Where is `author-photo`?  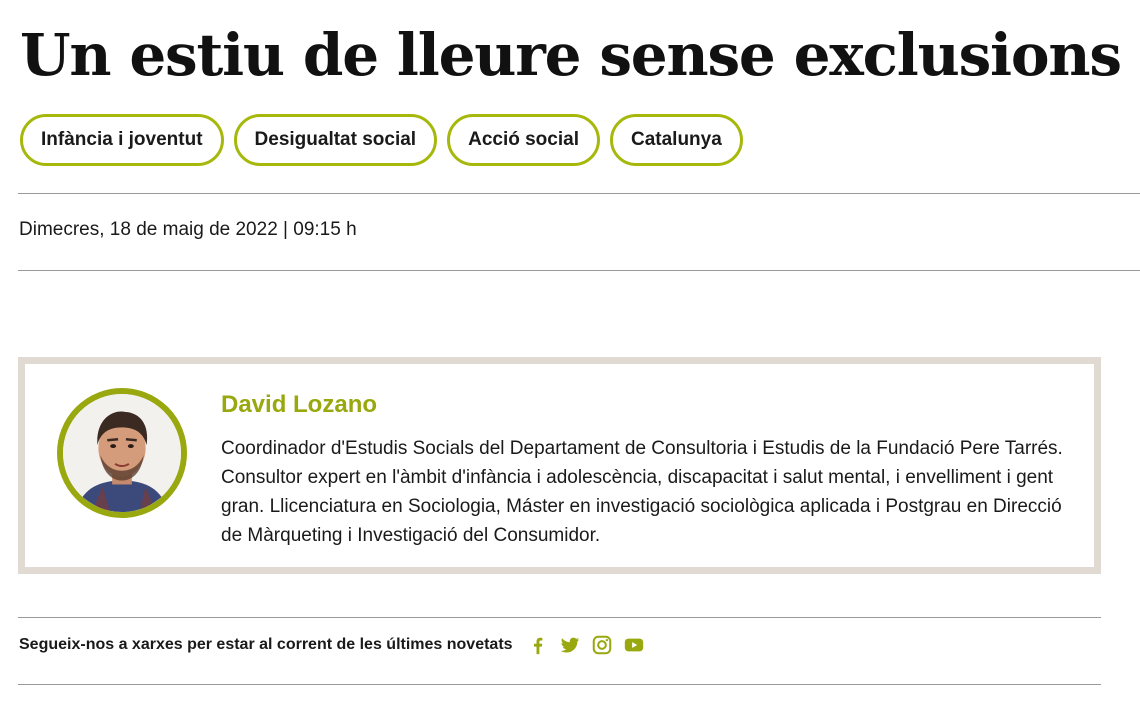 author-photo is located at coordinates (122, 453).